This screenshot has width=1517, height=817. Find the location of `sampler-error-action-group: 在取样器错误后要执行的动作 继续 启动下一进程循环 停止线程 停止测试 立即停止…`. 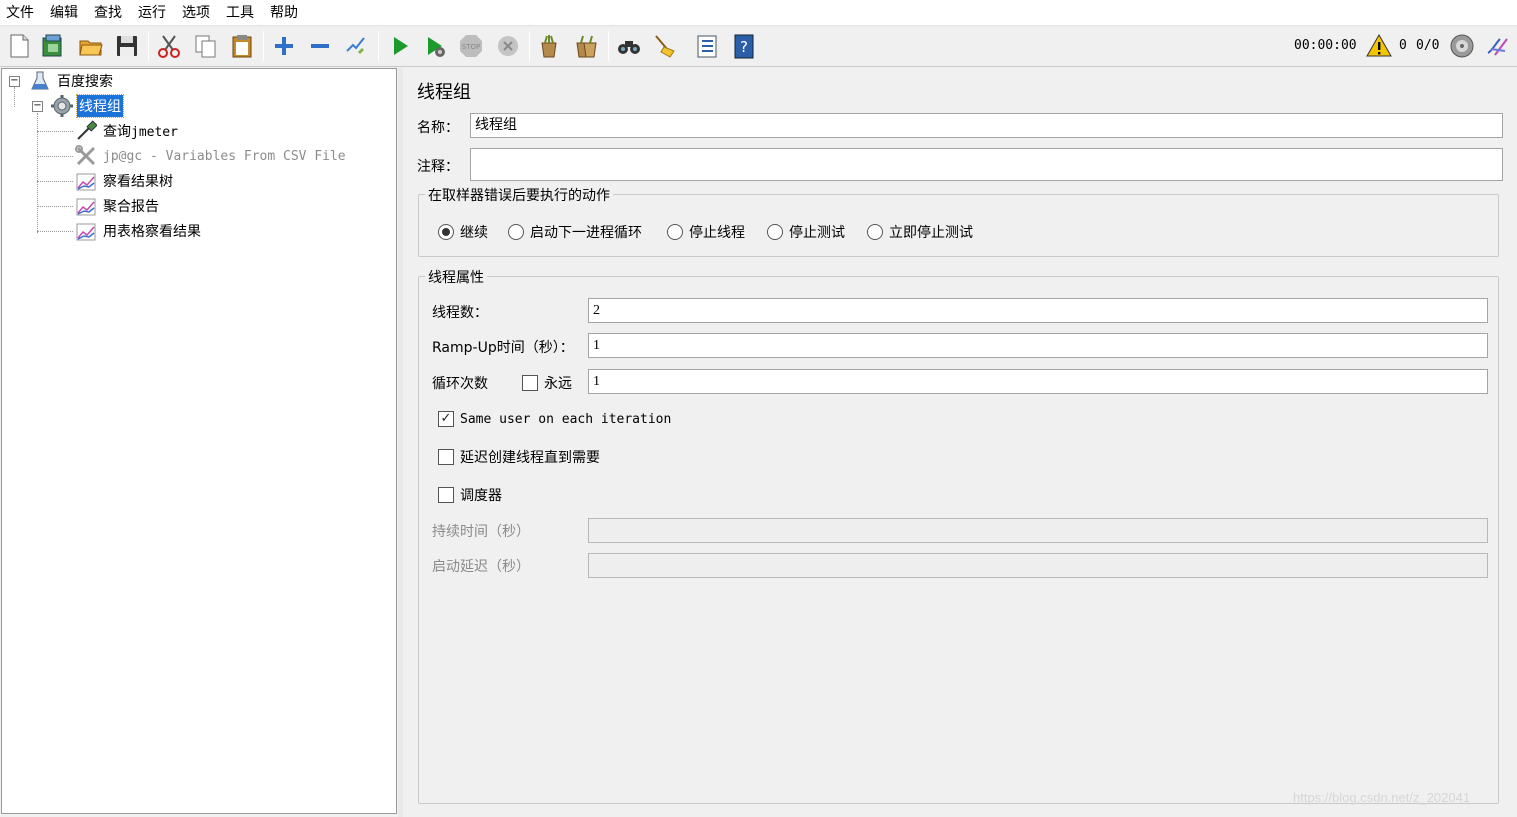

sampler-error-action-group: 在取样器错误后要执行的动作 继续 启动下一进程循环 停止线程 停止测试 立即停止… is located at coordinates (958, 221).